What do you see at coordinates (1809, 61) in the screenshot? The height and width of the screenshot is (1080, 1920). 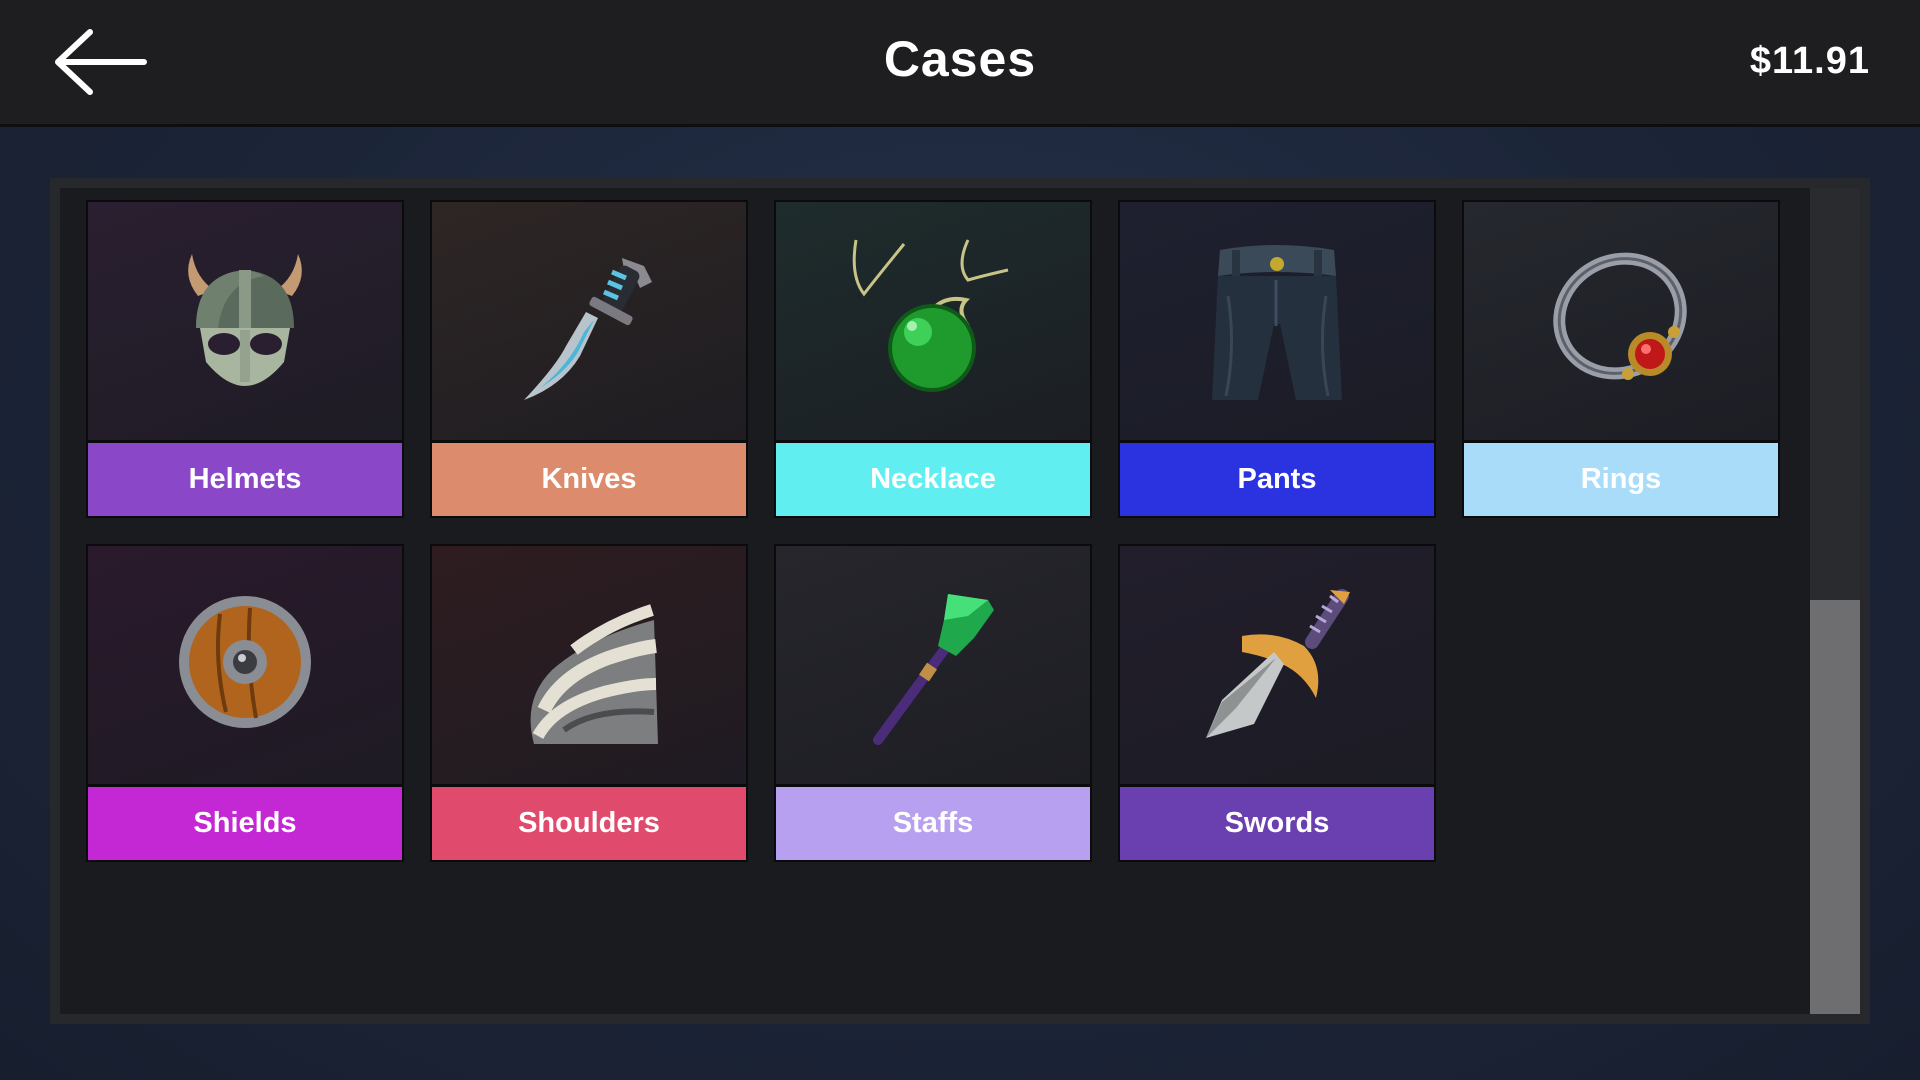 I see `balance-display: $11.91` at bounding box center [1809, 61].